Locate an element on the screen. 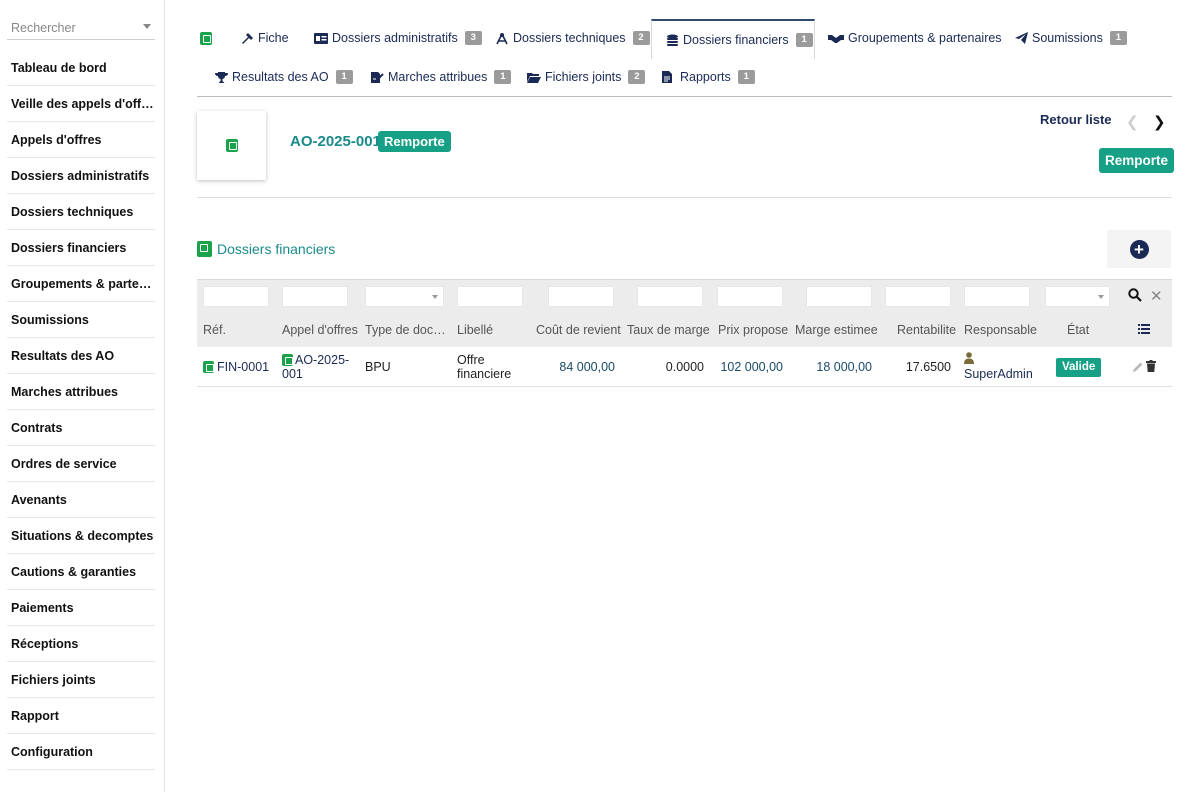 Image resolution: width=1200 pixels, height=792 pixels. tab-resultats-ao: Resultats des AO 1 is located at coordinates (284, 77).